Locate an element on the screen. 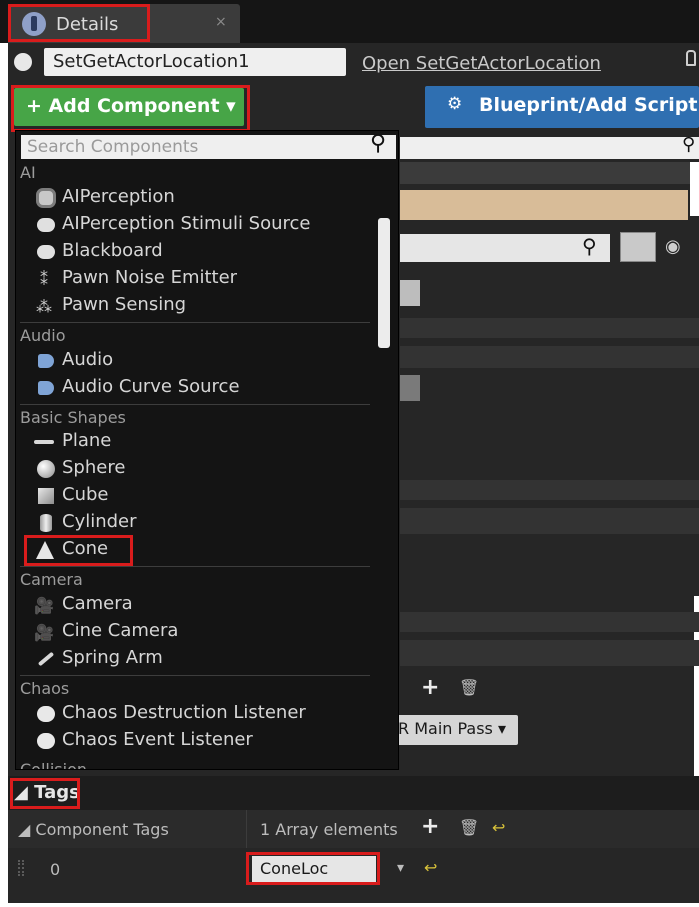 This screenshot has width=699, height=907. item-audio: Audio is located at coordinates (87, 359).